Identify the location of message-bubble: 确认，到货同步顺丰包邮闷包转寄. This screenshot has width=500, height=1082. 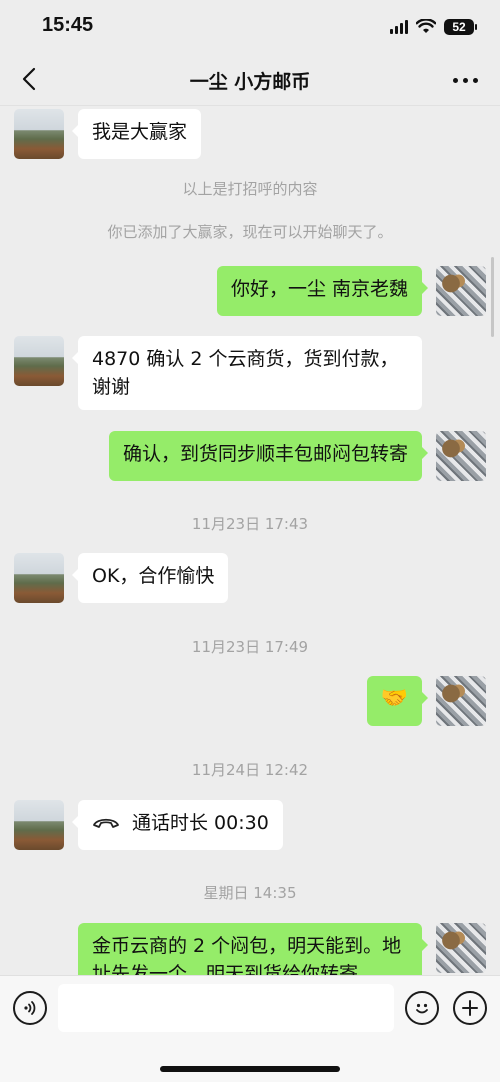
(268, 456).